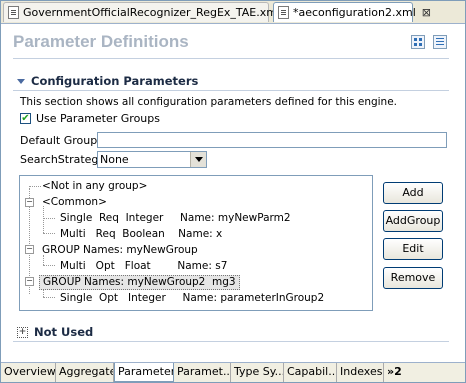 Image resolution: width=466 pixels, height=383 pixels. Describe the element at coordinates (59, 140) in the screenshot. I see `default-group-label: Default Group` at that location.